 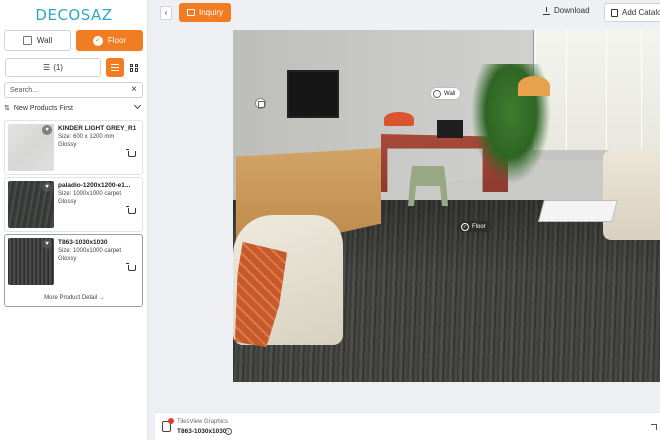 I want to click on search-input: Search... ×, so click(x=73, y=90).